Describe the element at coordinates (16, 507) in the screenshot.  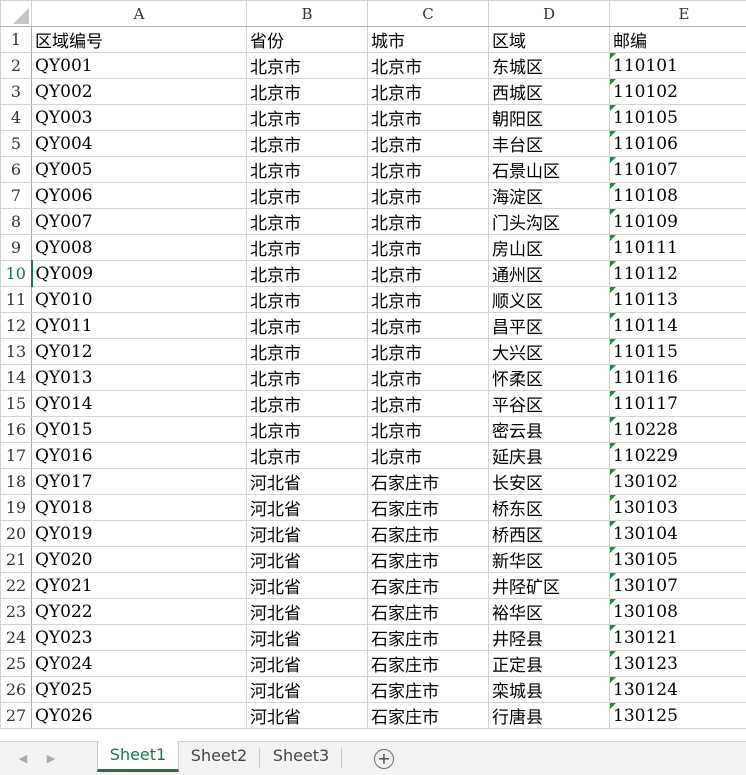
I see `row-header: 19` at that location.